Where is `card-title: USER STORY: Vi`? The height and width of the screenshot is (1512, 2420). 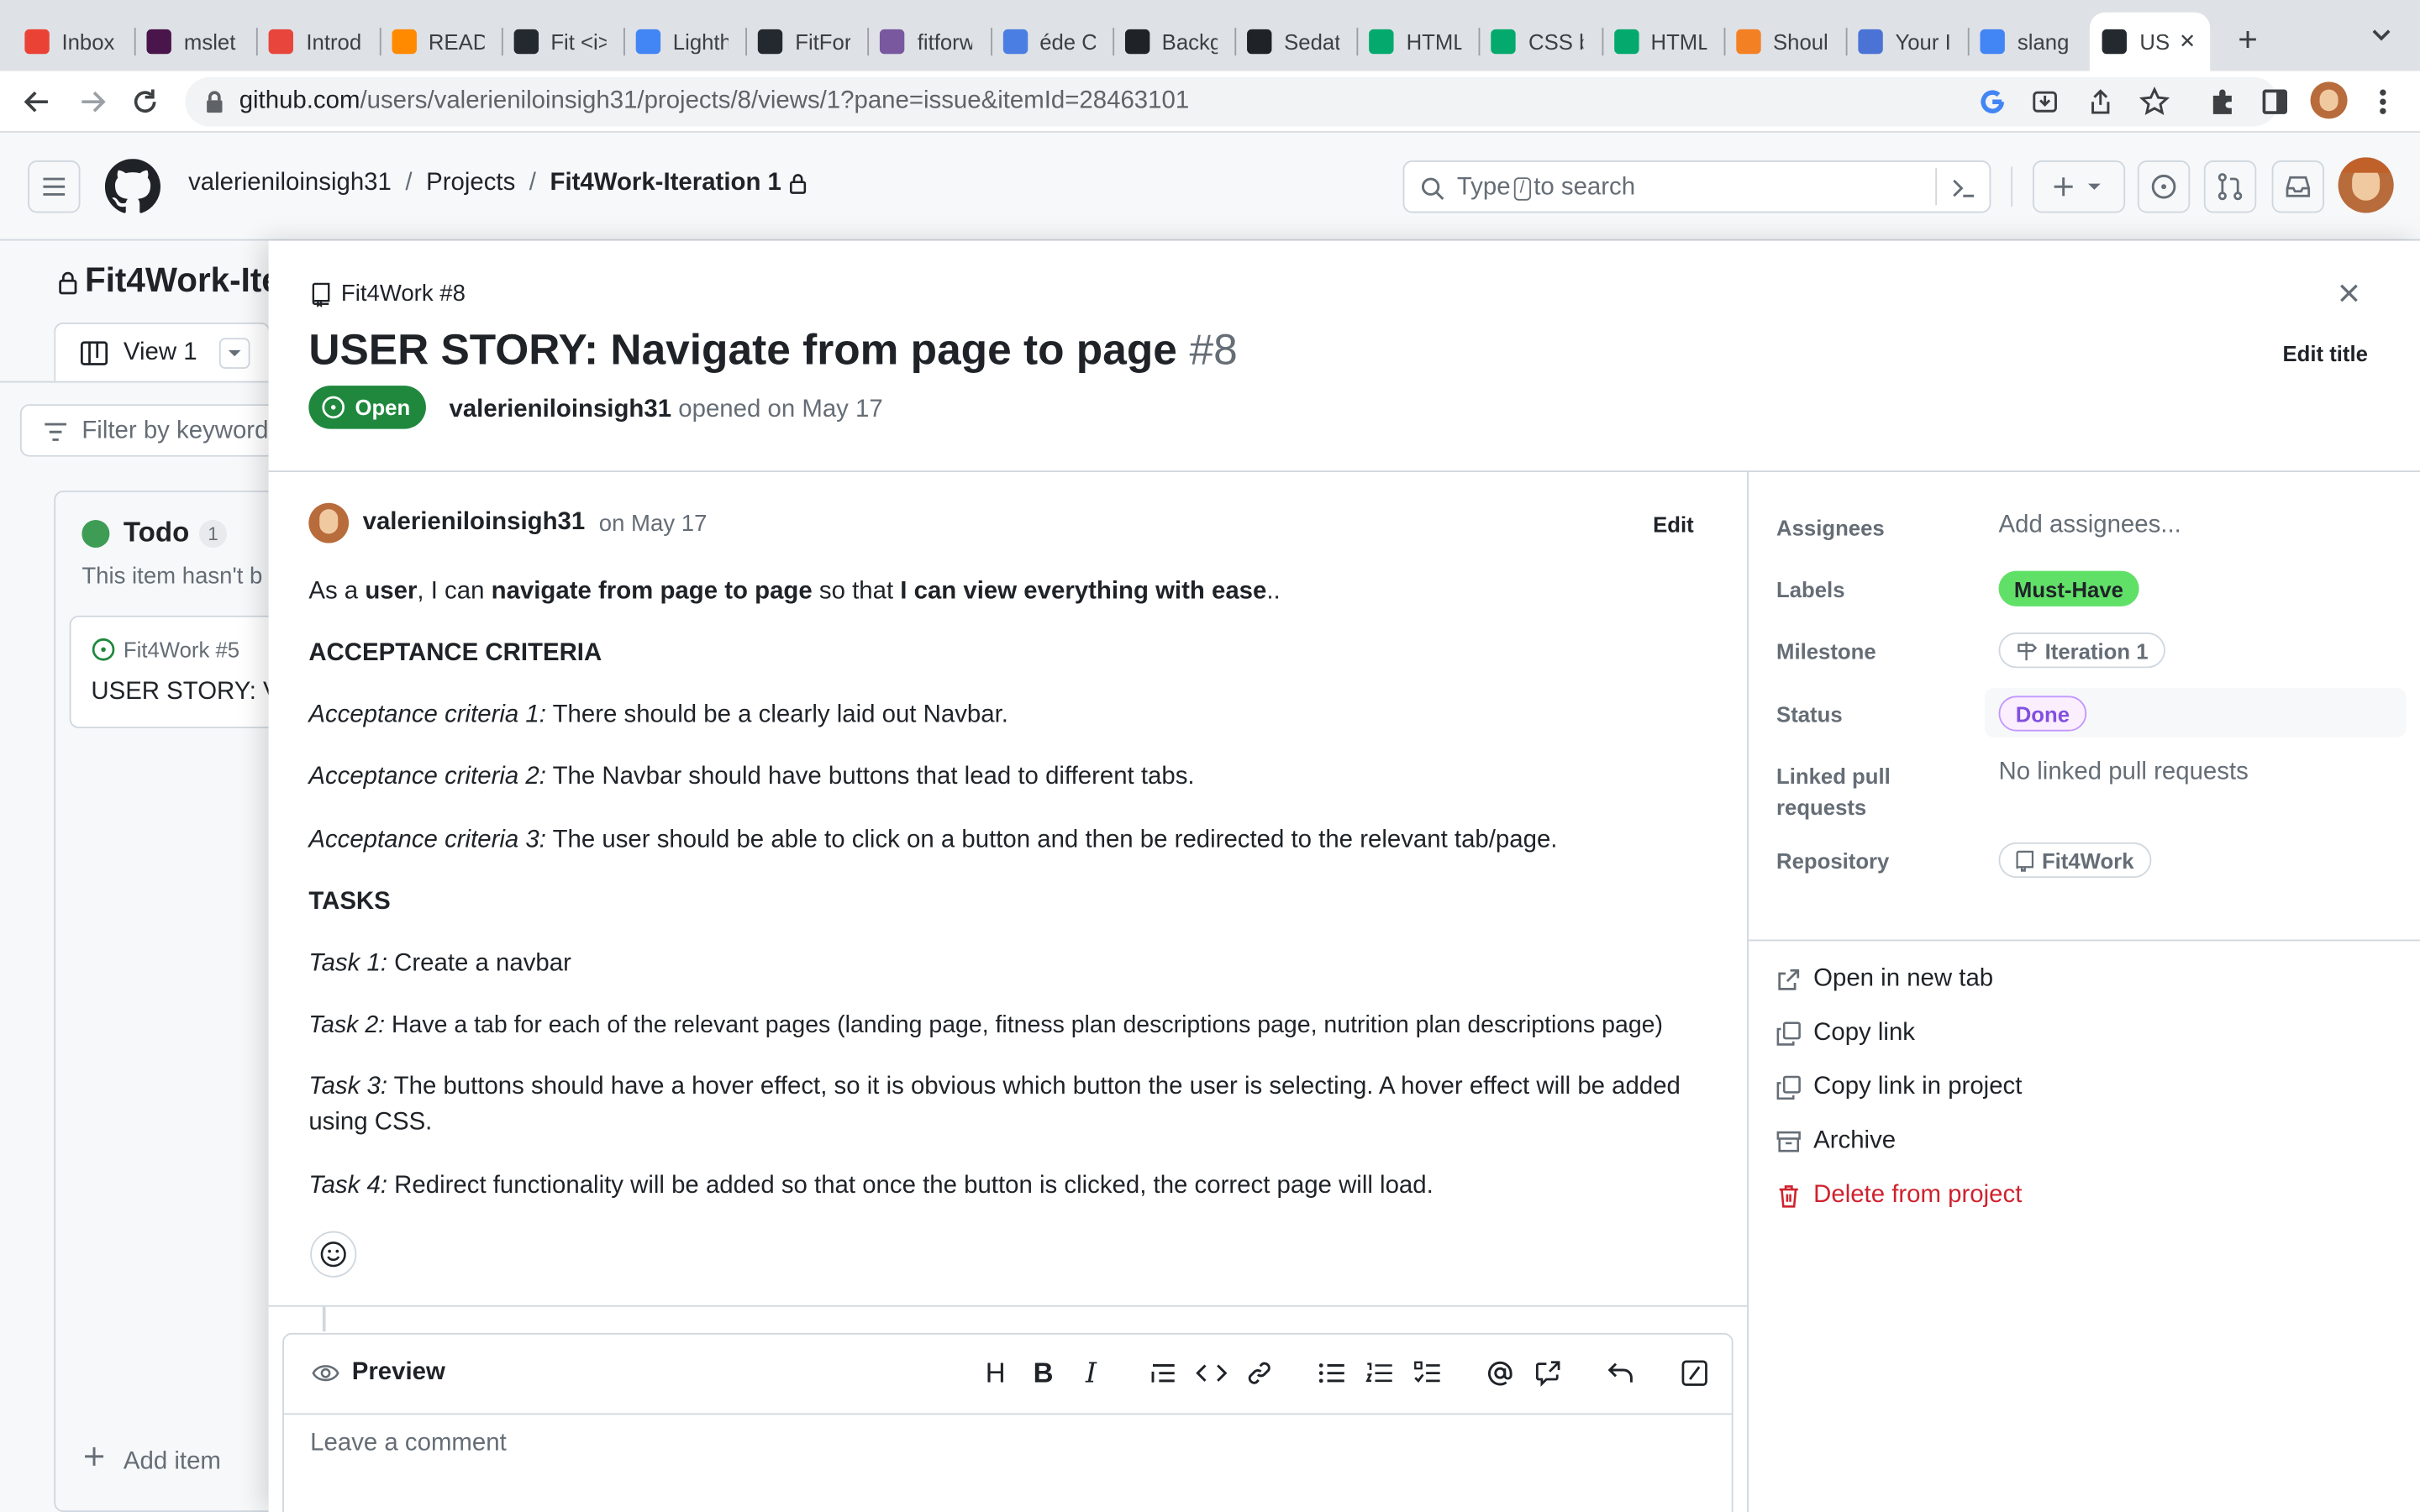 card-title: USER STORY: Vi is located at coordinates (187, 692).